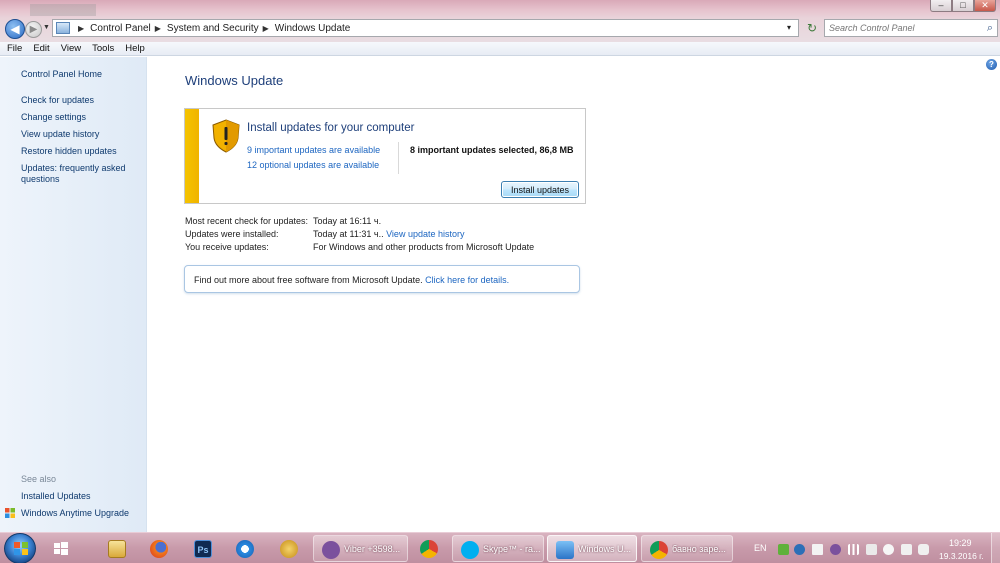 Image resolution: width=1000 pixels, height=563 pixels. Describe the element at coordinates (871, 549) in the screenshot. I see `tray-network-icon` at that location.